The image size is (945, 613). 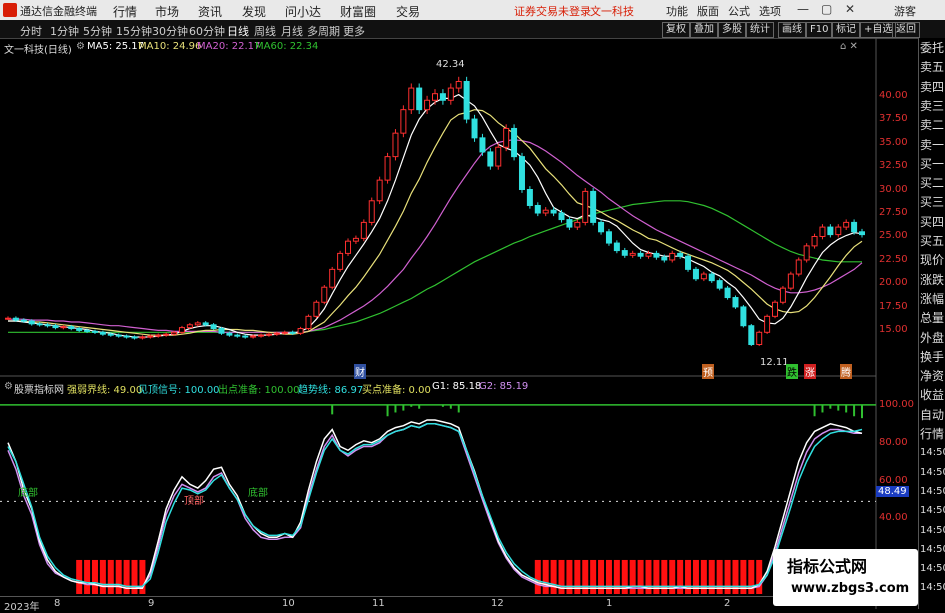 I want to click on login-status: 证券交易未登录, so click(x=552, y=11).